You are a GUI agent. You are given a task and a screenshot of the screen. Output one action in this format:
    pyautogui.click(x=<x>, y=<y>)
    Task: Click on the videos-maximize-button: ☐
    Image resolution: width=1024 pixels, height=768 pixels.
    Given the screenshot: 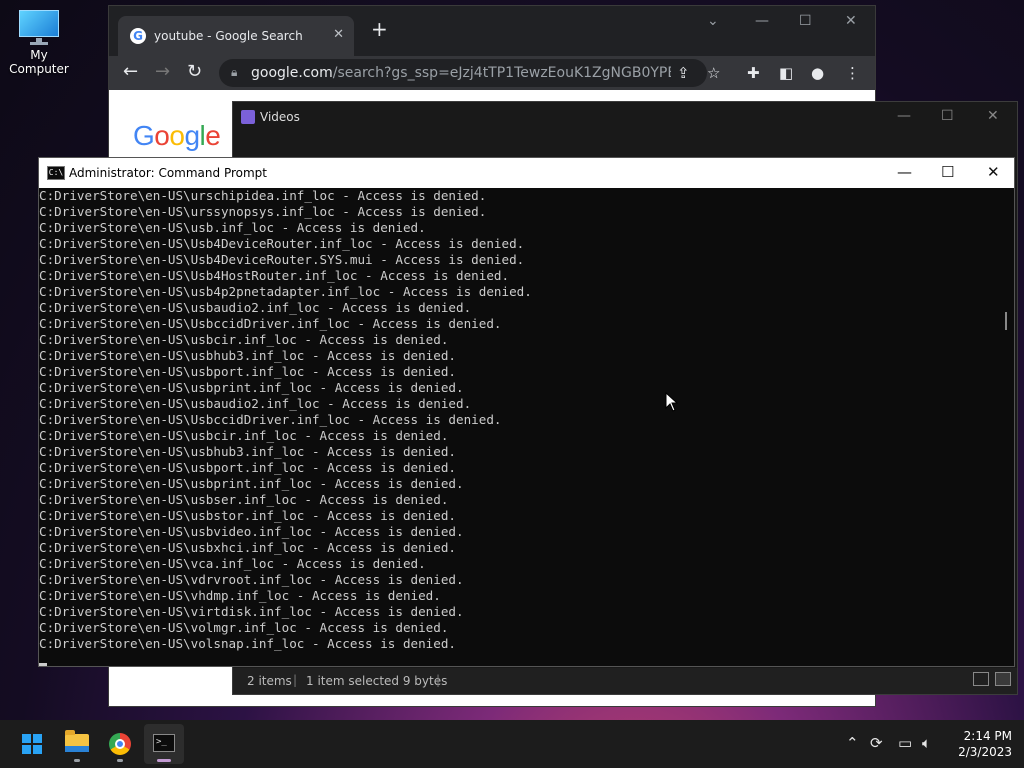 What is the action you would take?
    pyautogui.click(x=947, y=116)
    